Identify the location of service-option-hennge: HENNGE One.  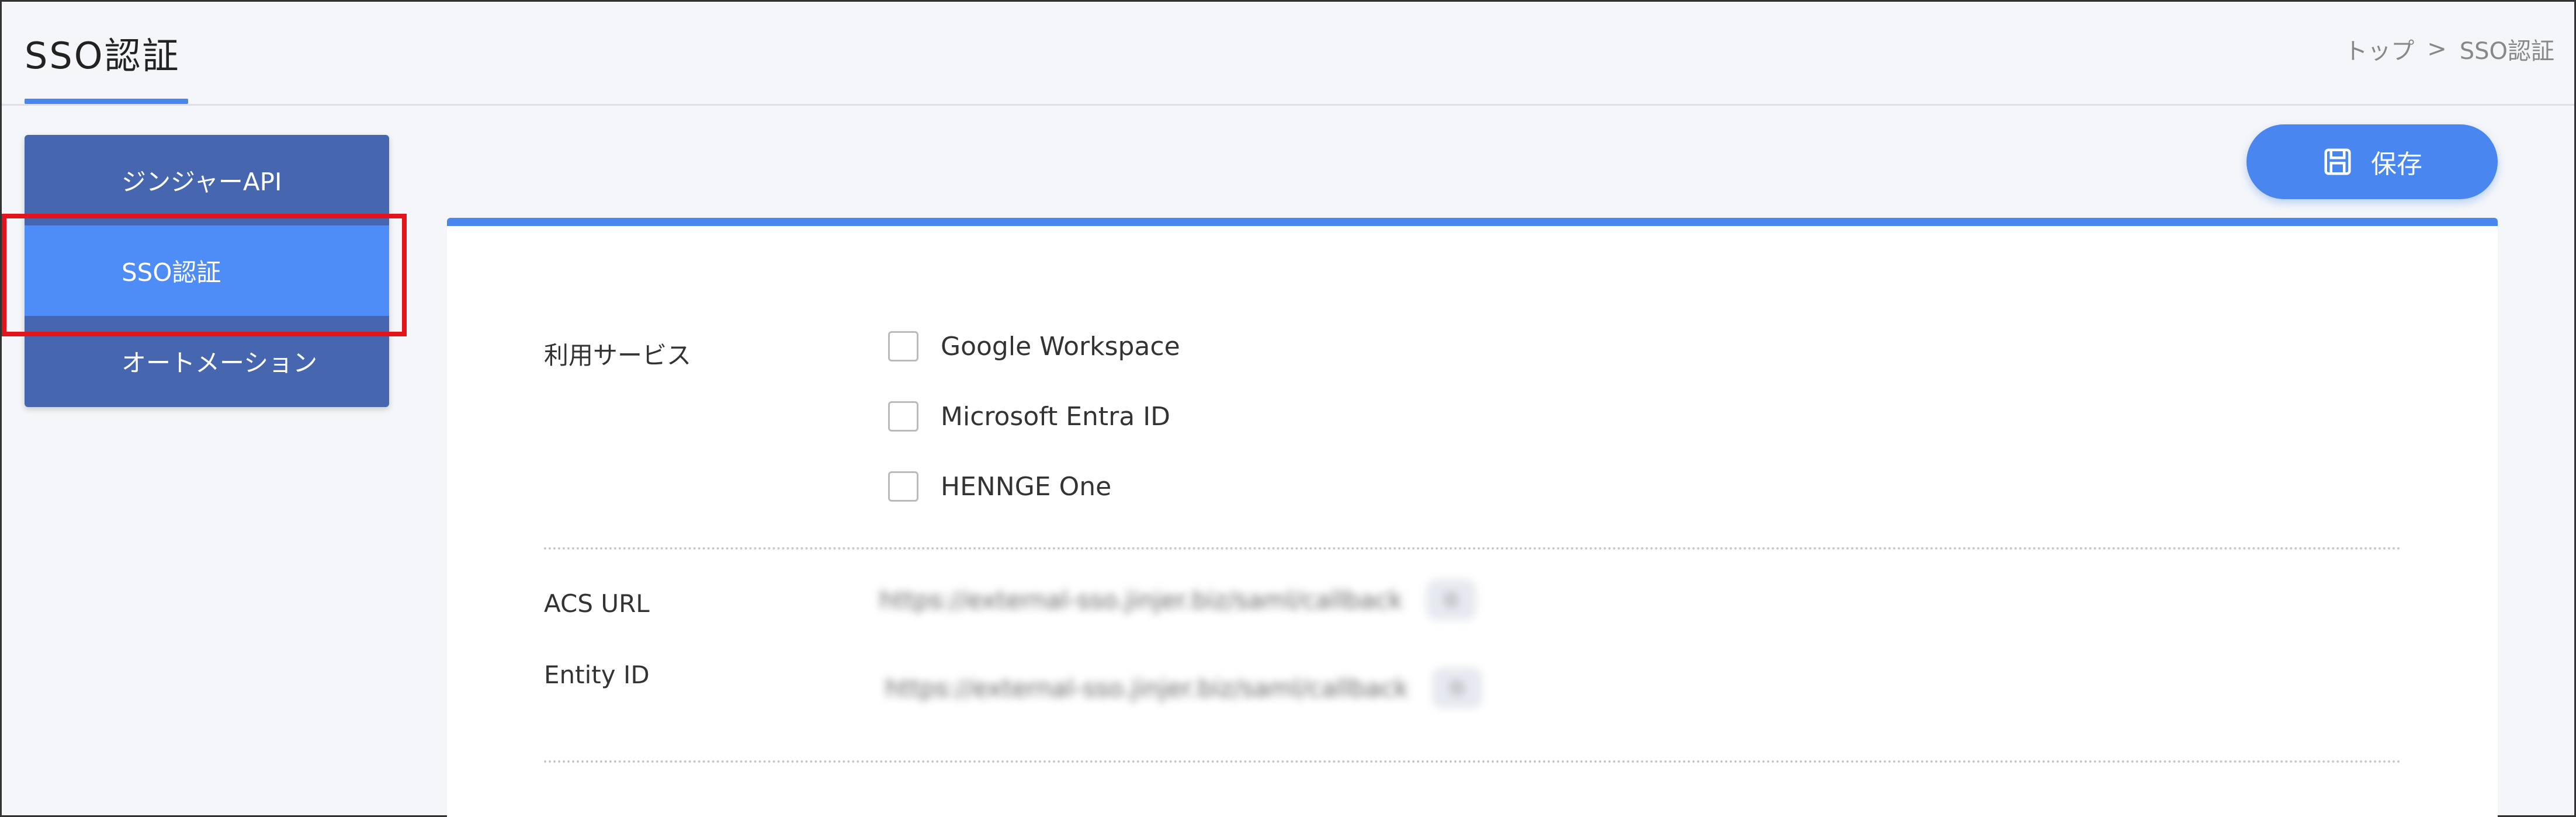
(999, 486).